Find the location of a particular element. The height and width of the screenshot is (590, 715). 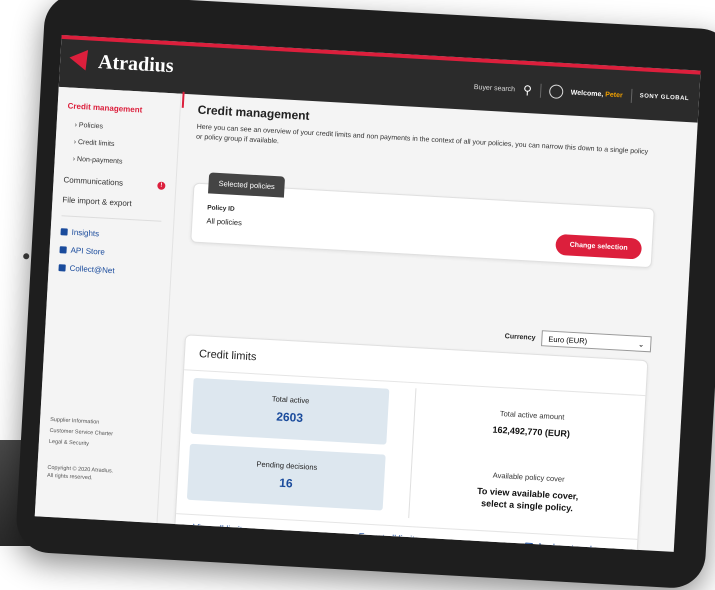

footer-link-legal-security: Legal & Security is located at coordinates (69, 443).